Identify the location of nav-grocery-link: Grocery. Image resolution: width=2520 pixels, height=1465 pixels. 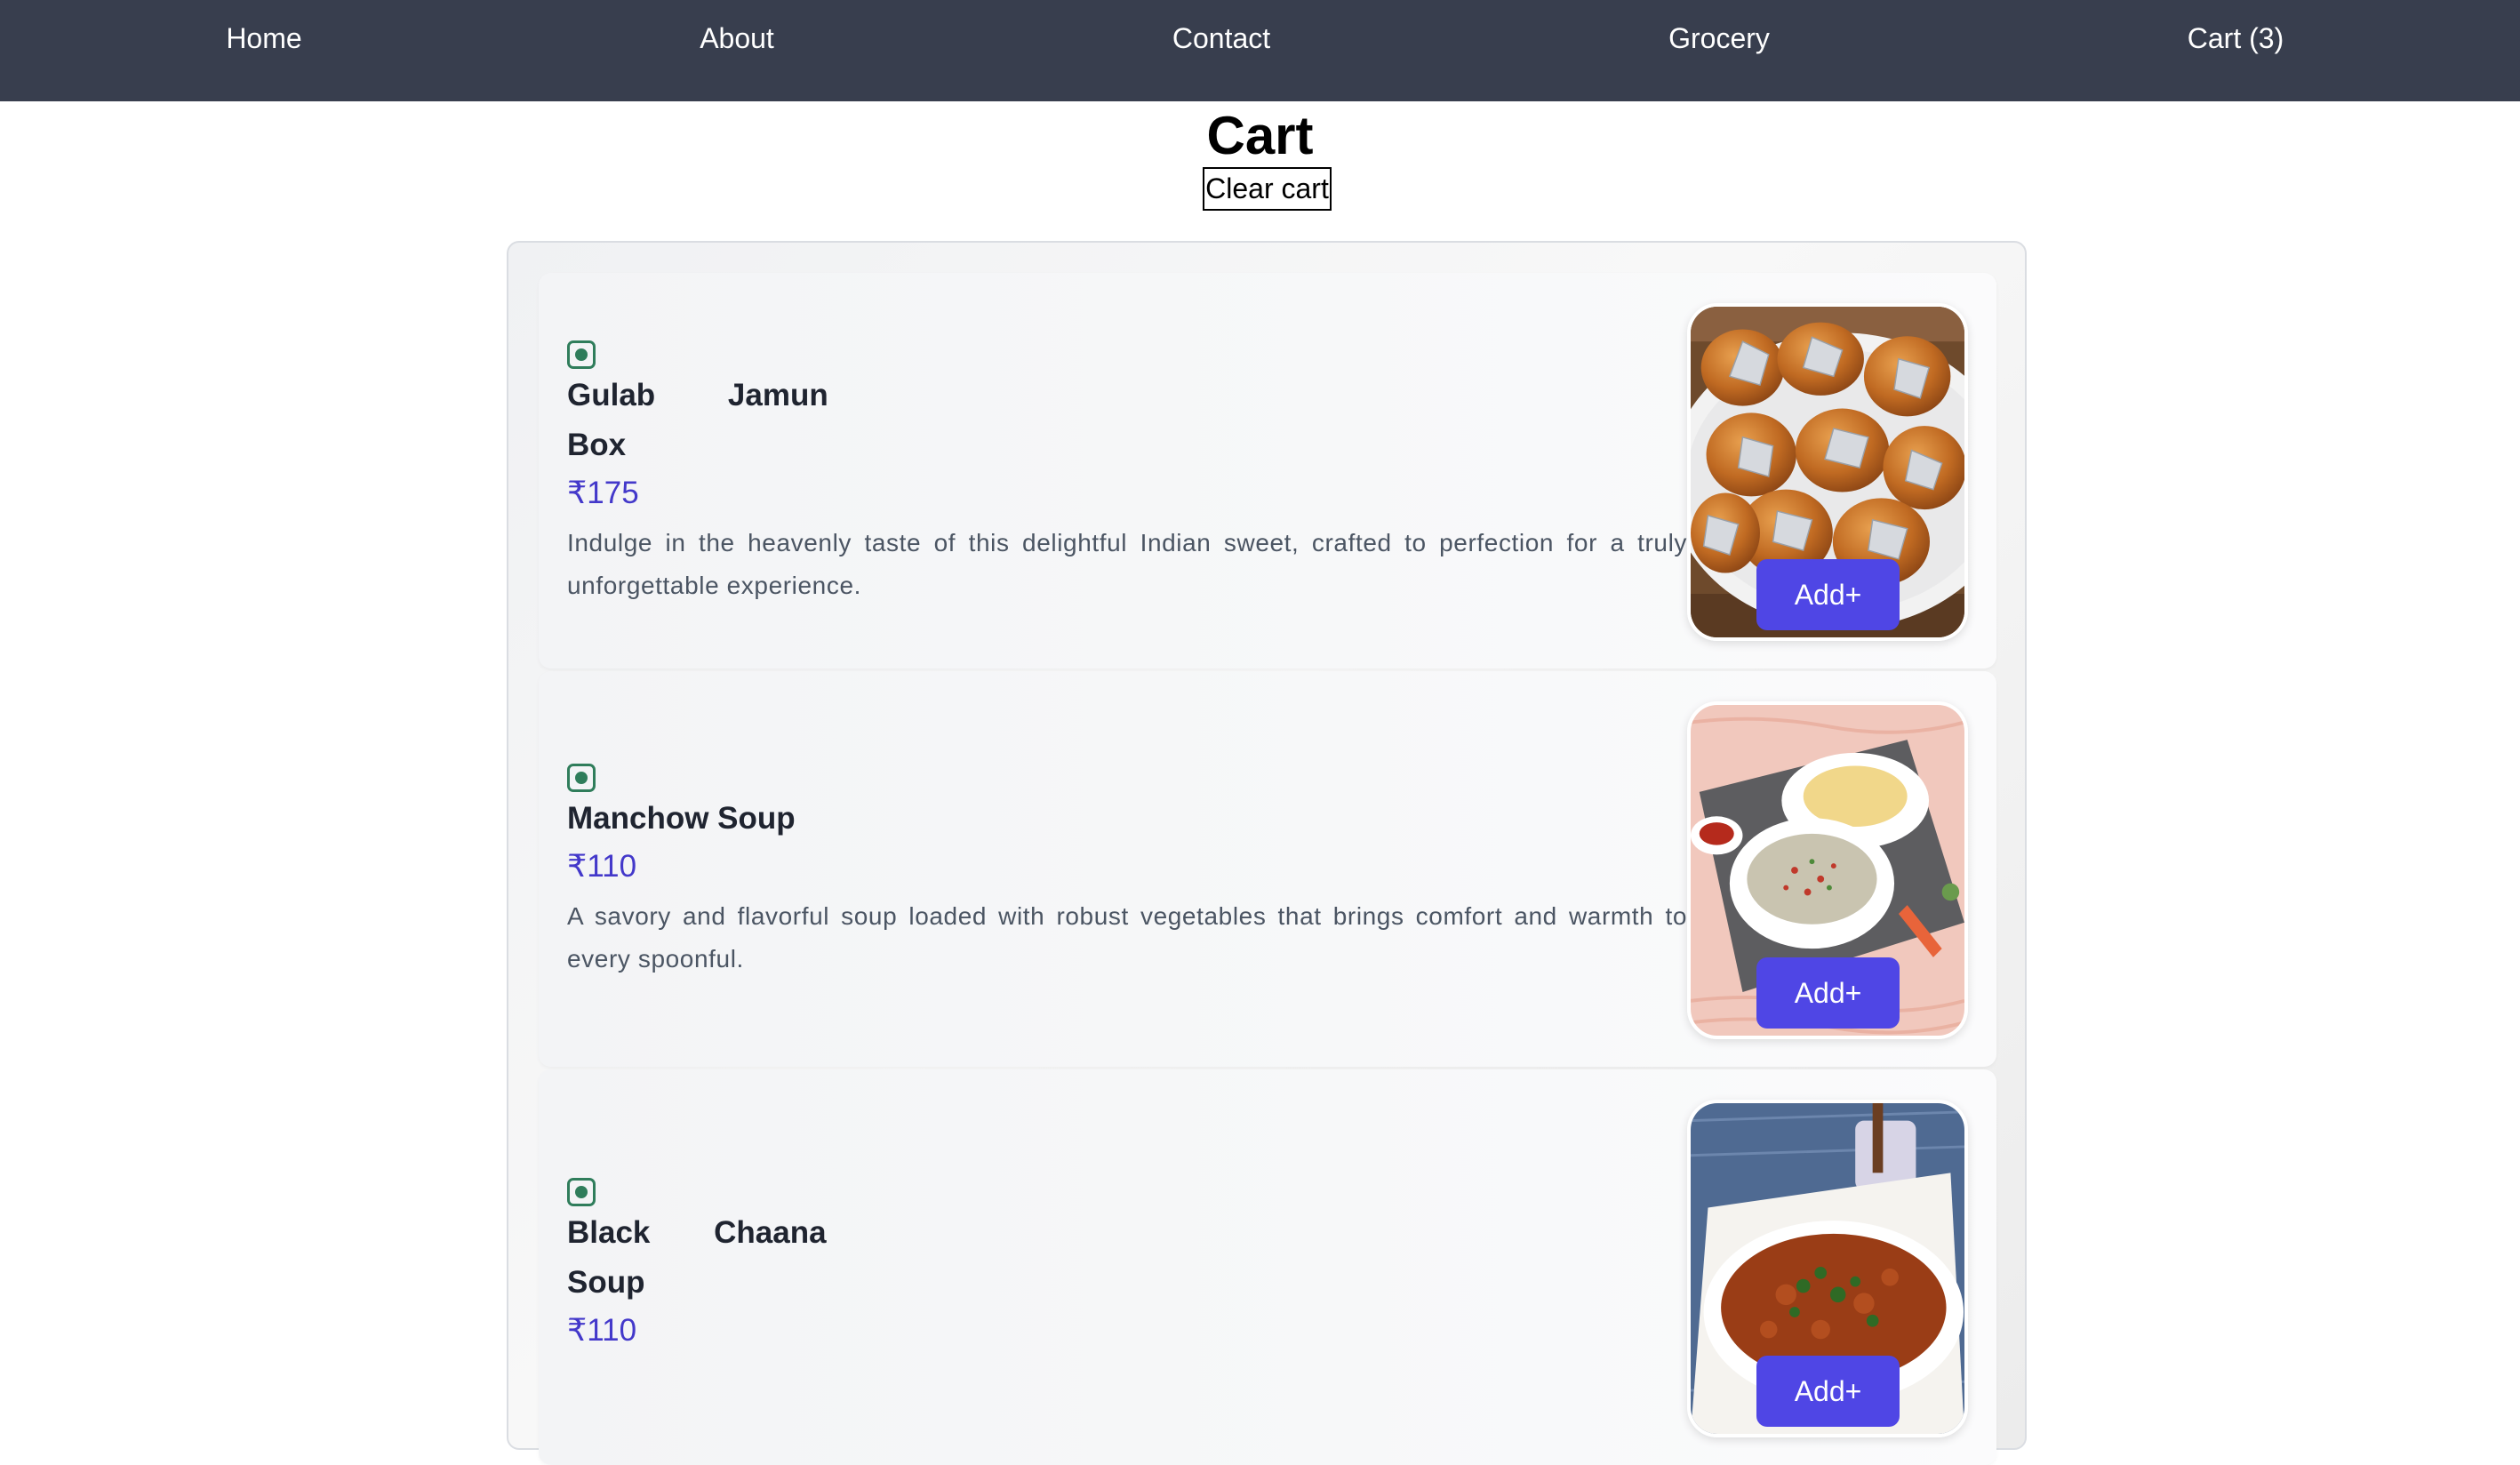
(1719, 38).